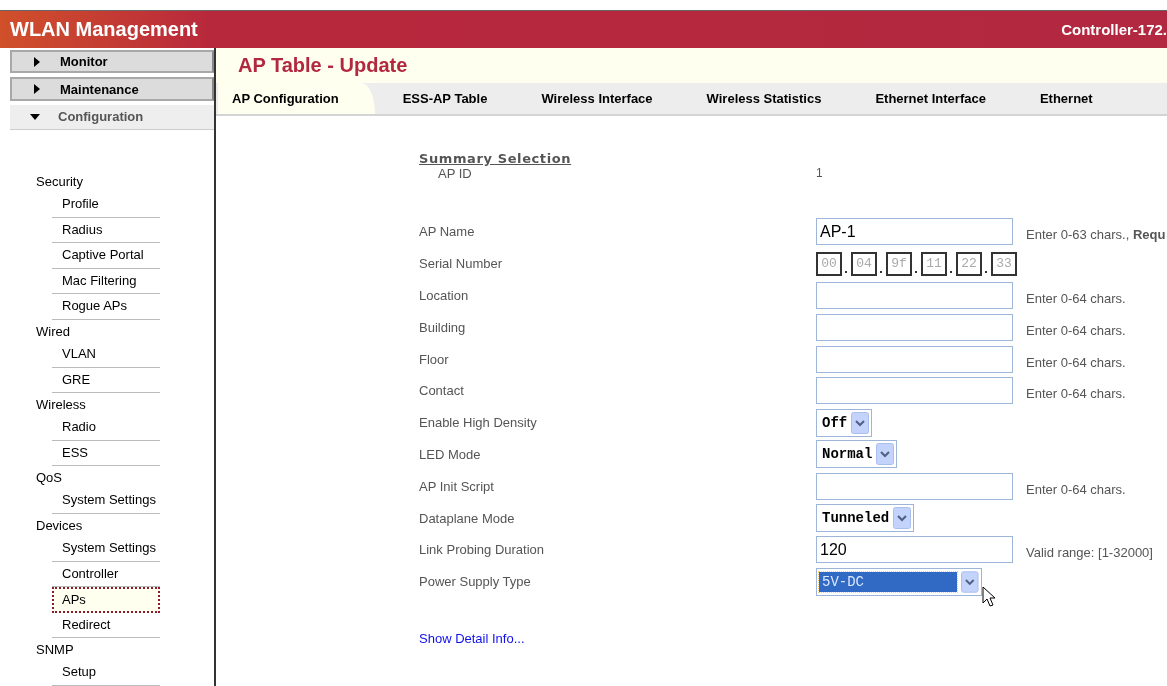 The height and width of the screenshot is (686, 1167). I want to click on input-field: 120, so click(914, 550).